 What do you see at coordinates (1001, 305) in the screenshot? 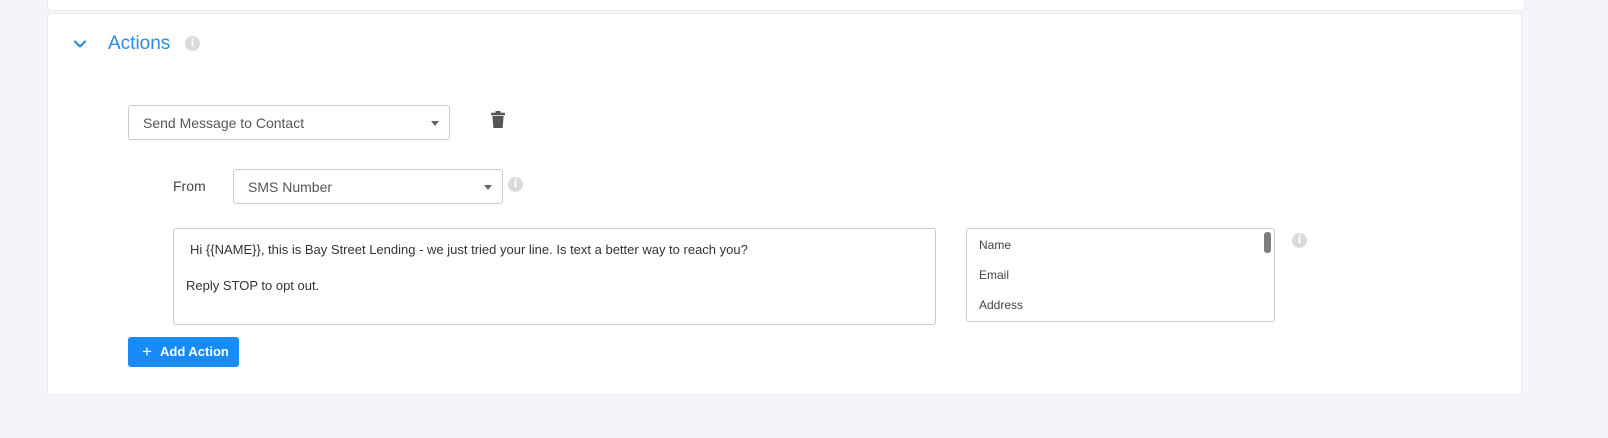
I see `merge-field-option: Address` at bounding box center [1001, 305].